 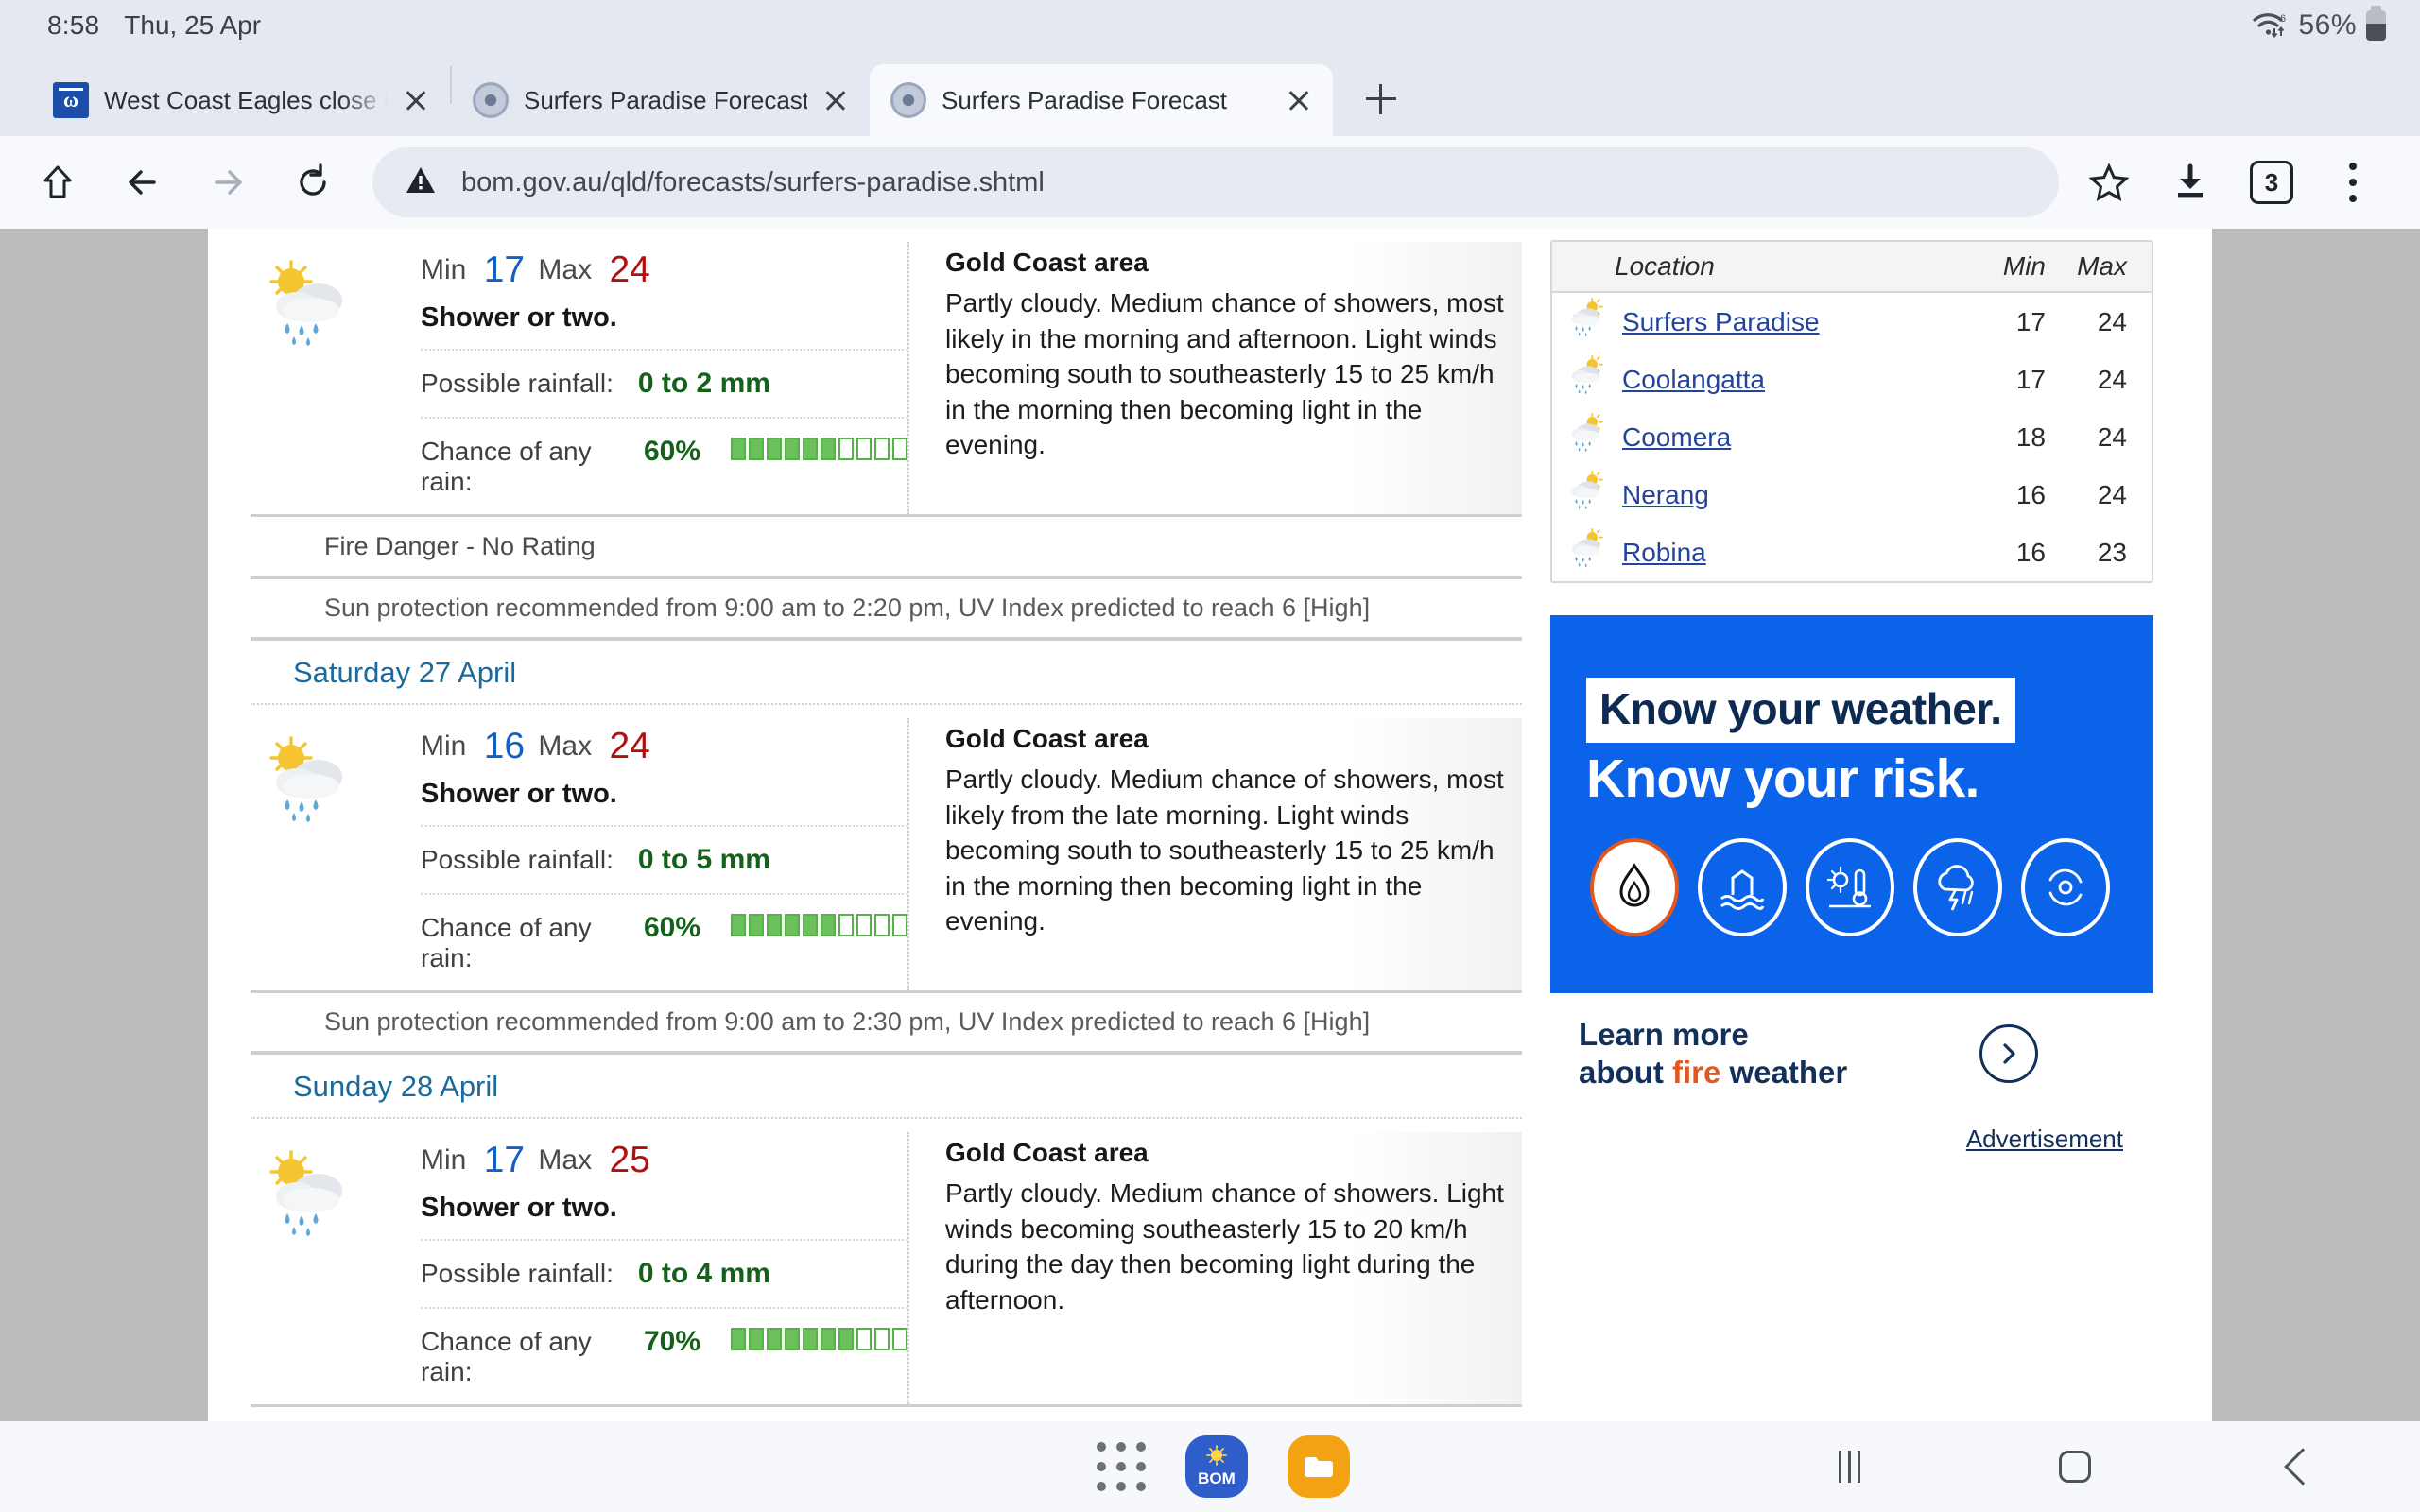 What do you see at coordinates (396, 1086) in the screenshot?
I see `day-heading: Sunday 28 April` at bounding box center [396, 1086].